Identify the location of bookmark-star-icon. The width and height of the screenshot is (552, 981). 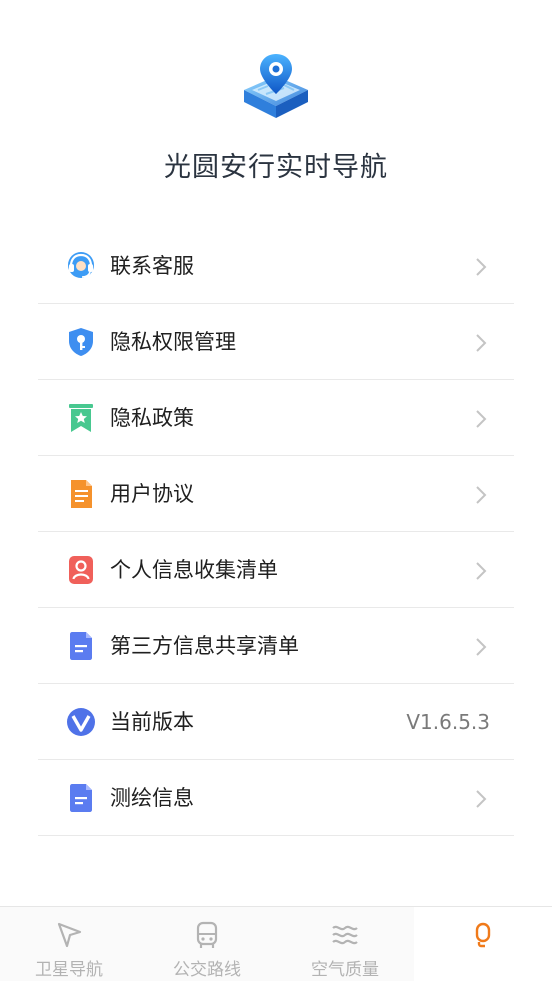
(81, 418).